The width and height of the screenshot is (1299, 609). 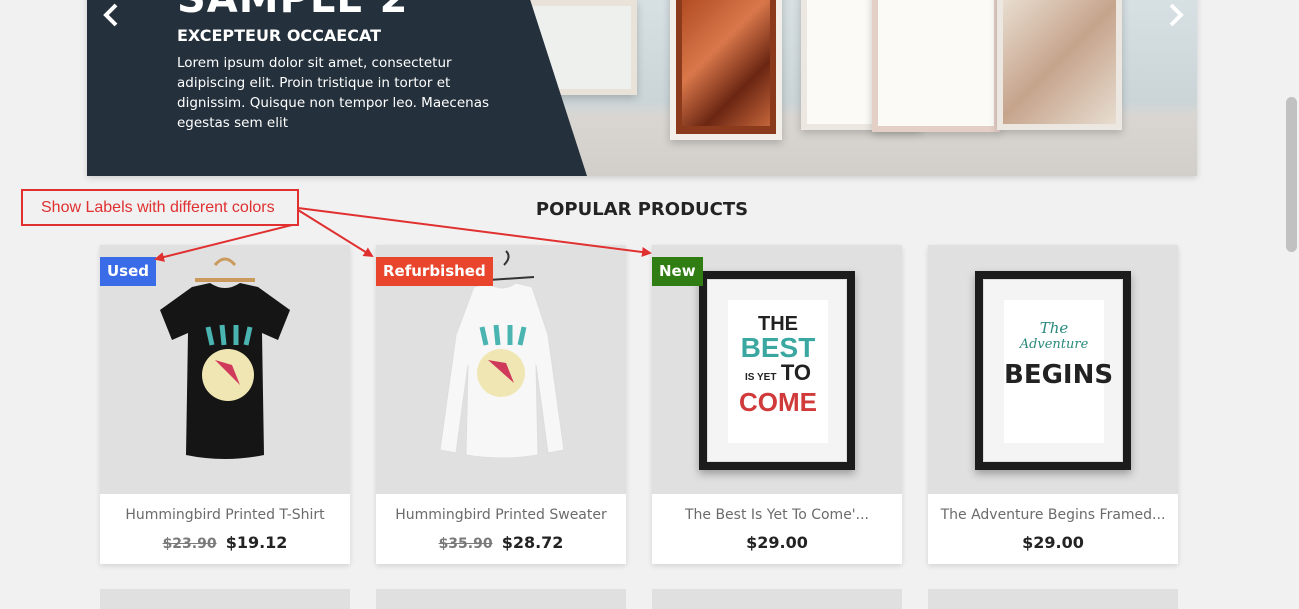 I want to click on regular-price: $35.90, so click(x=465, y=544).